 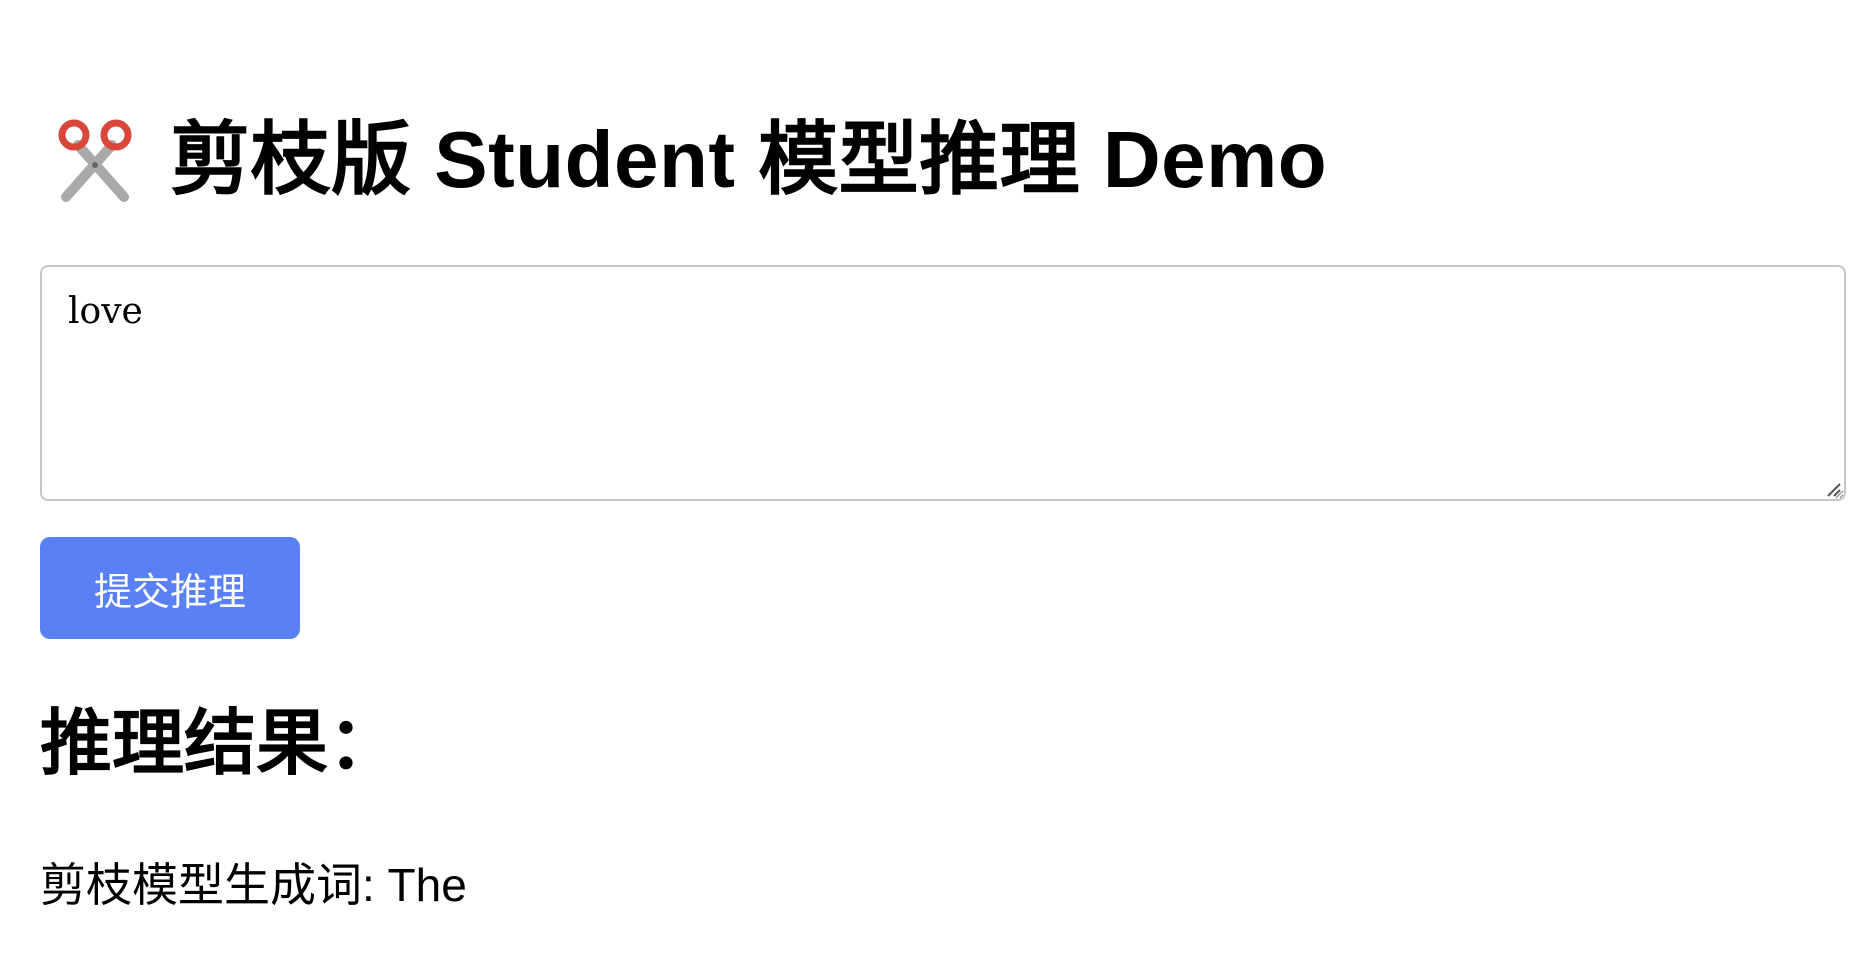 What do you see at coordinates (170, 588) in the screenshot?
I see `submit-button: 提交推理` at bounding box center [170, 588].